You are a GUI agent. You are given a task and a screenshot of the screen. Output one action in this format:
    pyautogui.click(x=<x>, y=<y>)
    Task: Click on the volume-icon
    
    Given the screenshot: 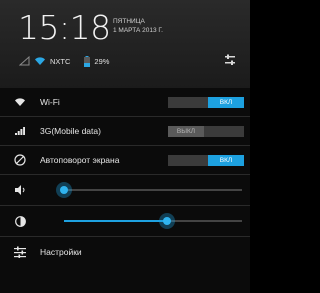 What is the action you would take?
    pyautogui.click(x=20, y=190)
    